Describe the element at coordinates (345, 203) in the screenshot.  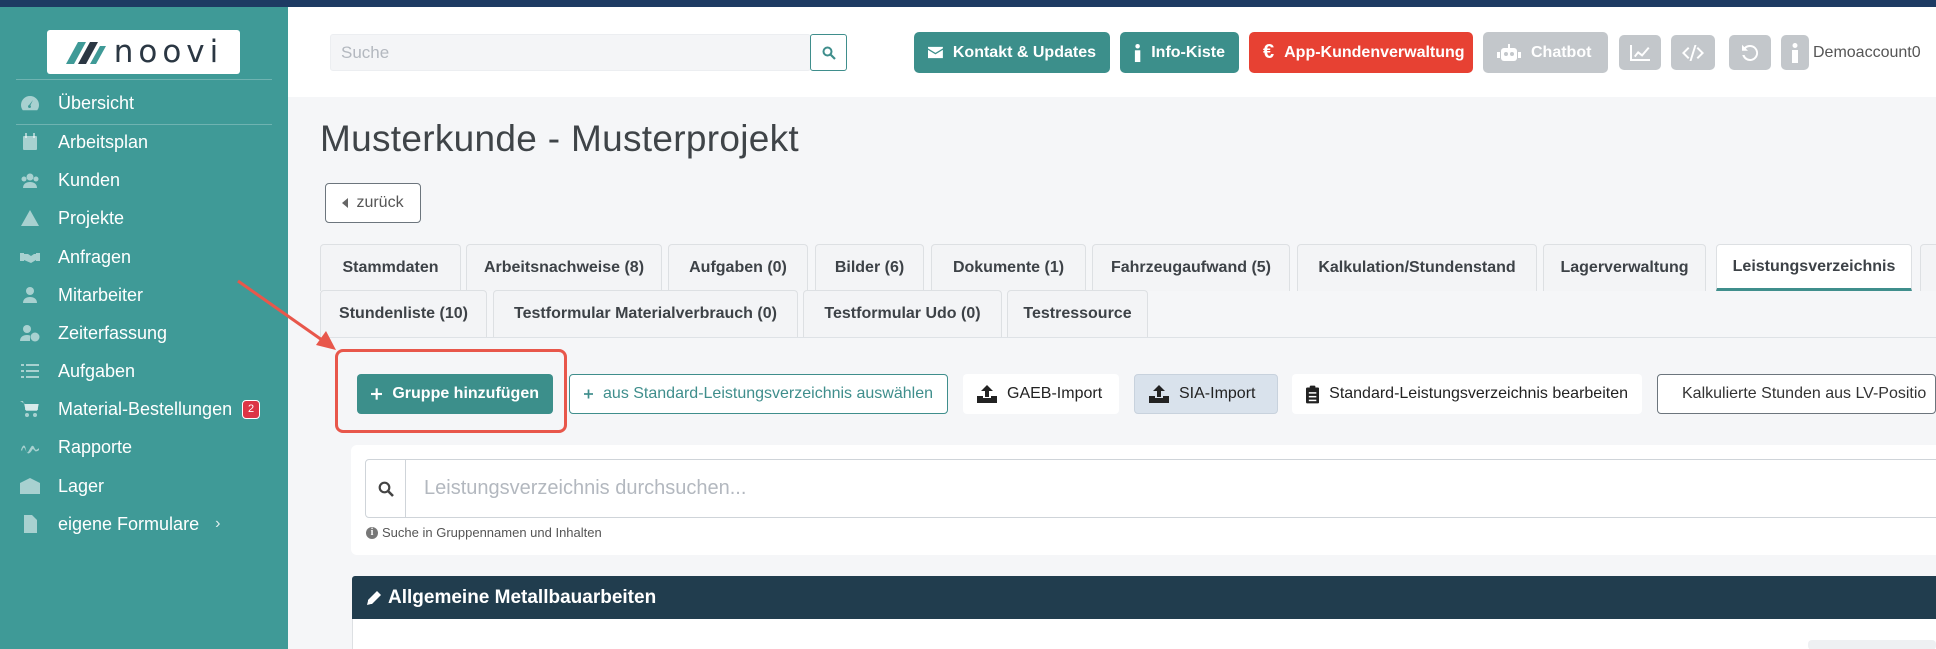
I see `caret-left-icon` at that location.